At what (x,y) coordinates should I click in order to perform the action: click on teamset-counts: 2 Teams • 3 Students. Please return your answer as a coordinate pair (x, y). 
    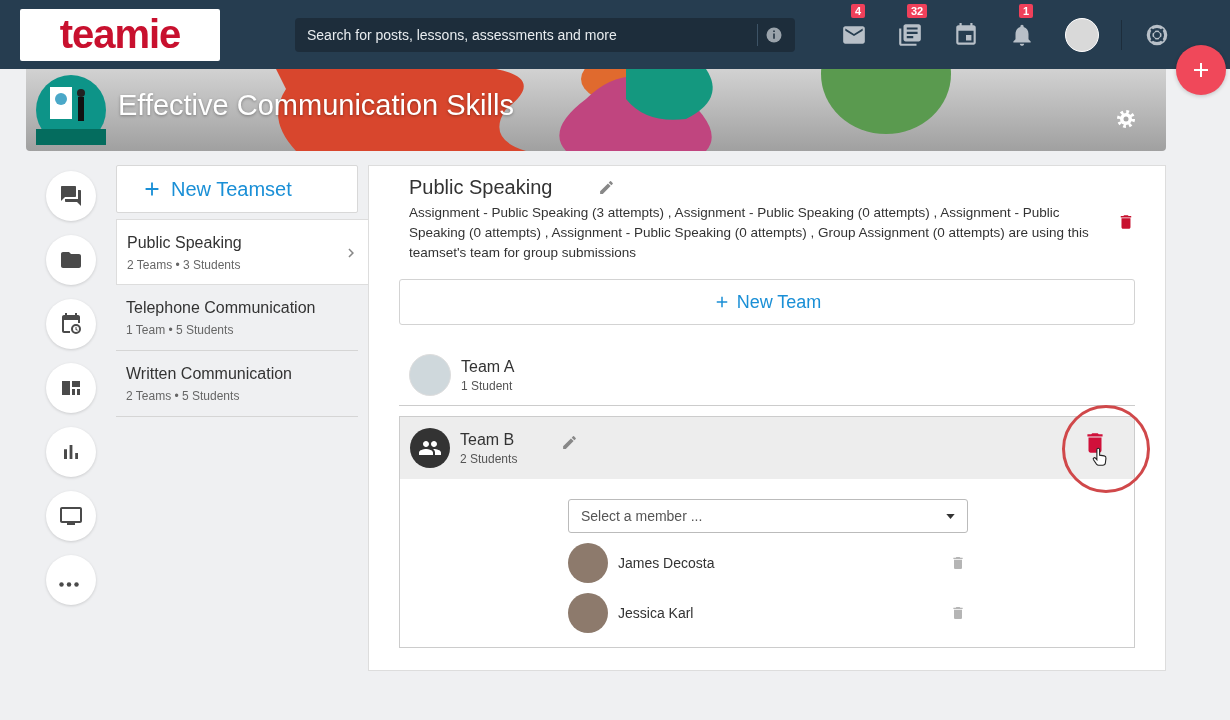
    Looking at the image, I should click on (184, 265).